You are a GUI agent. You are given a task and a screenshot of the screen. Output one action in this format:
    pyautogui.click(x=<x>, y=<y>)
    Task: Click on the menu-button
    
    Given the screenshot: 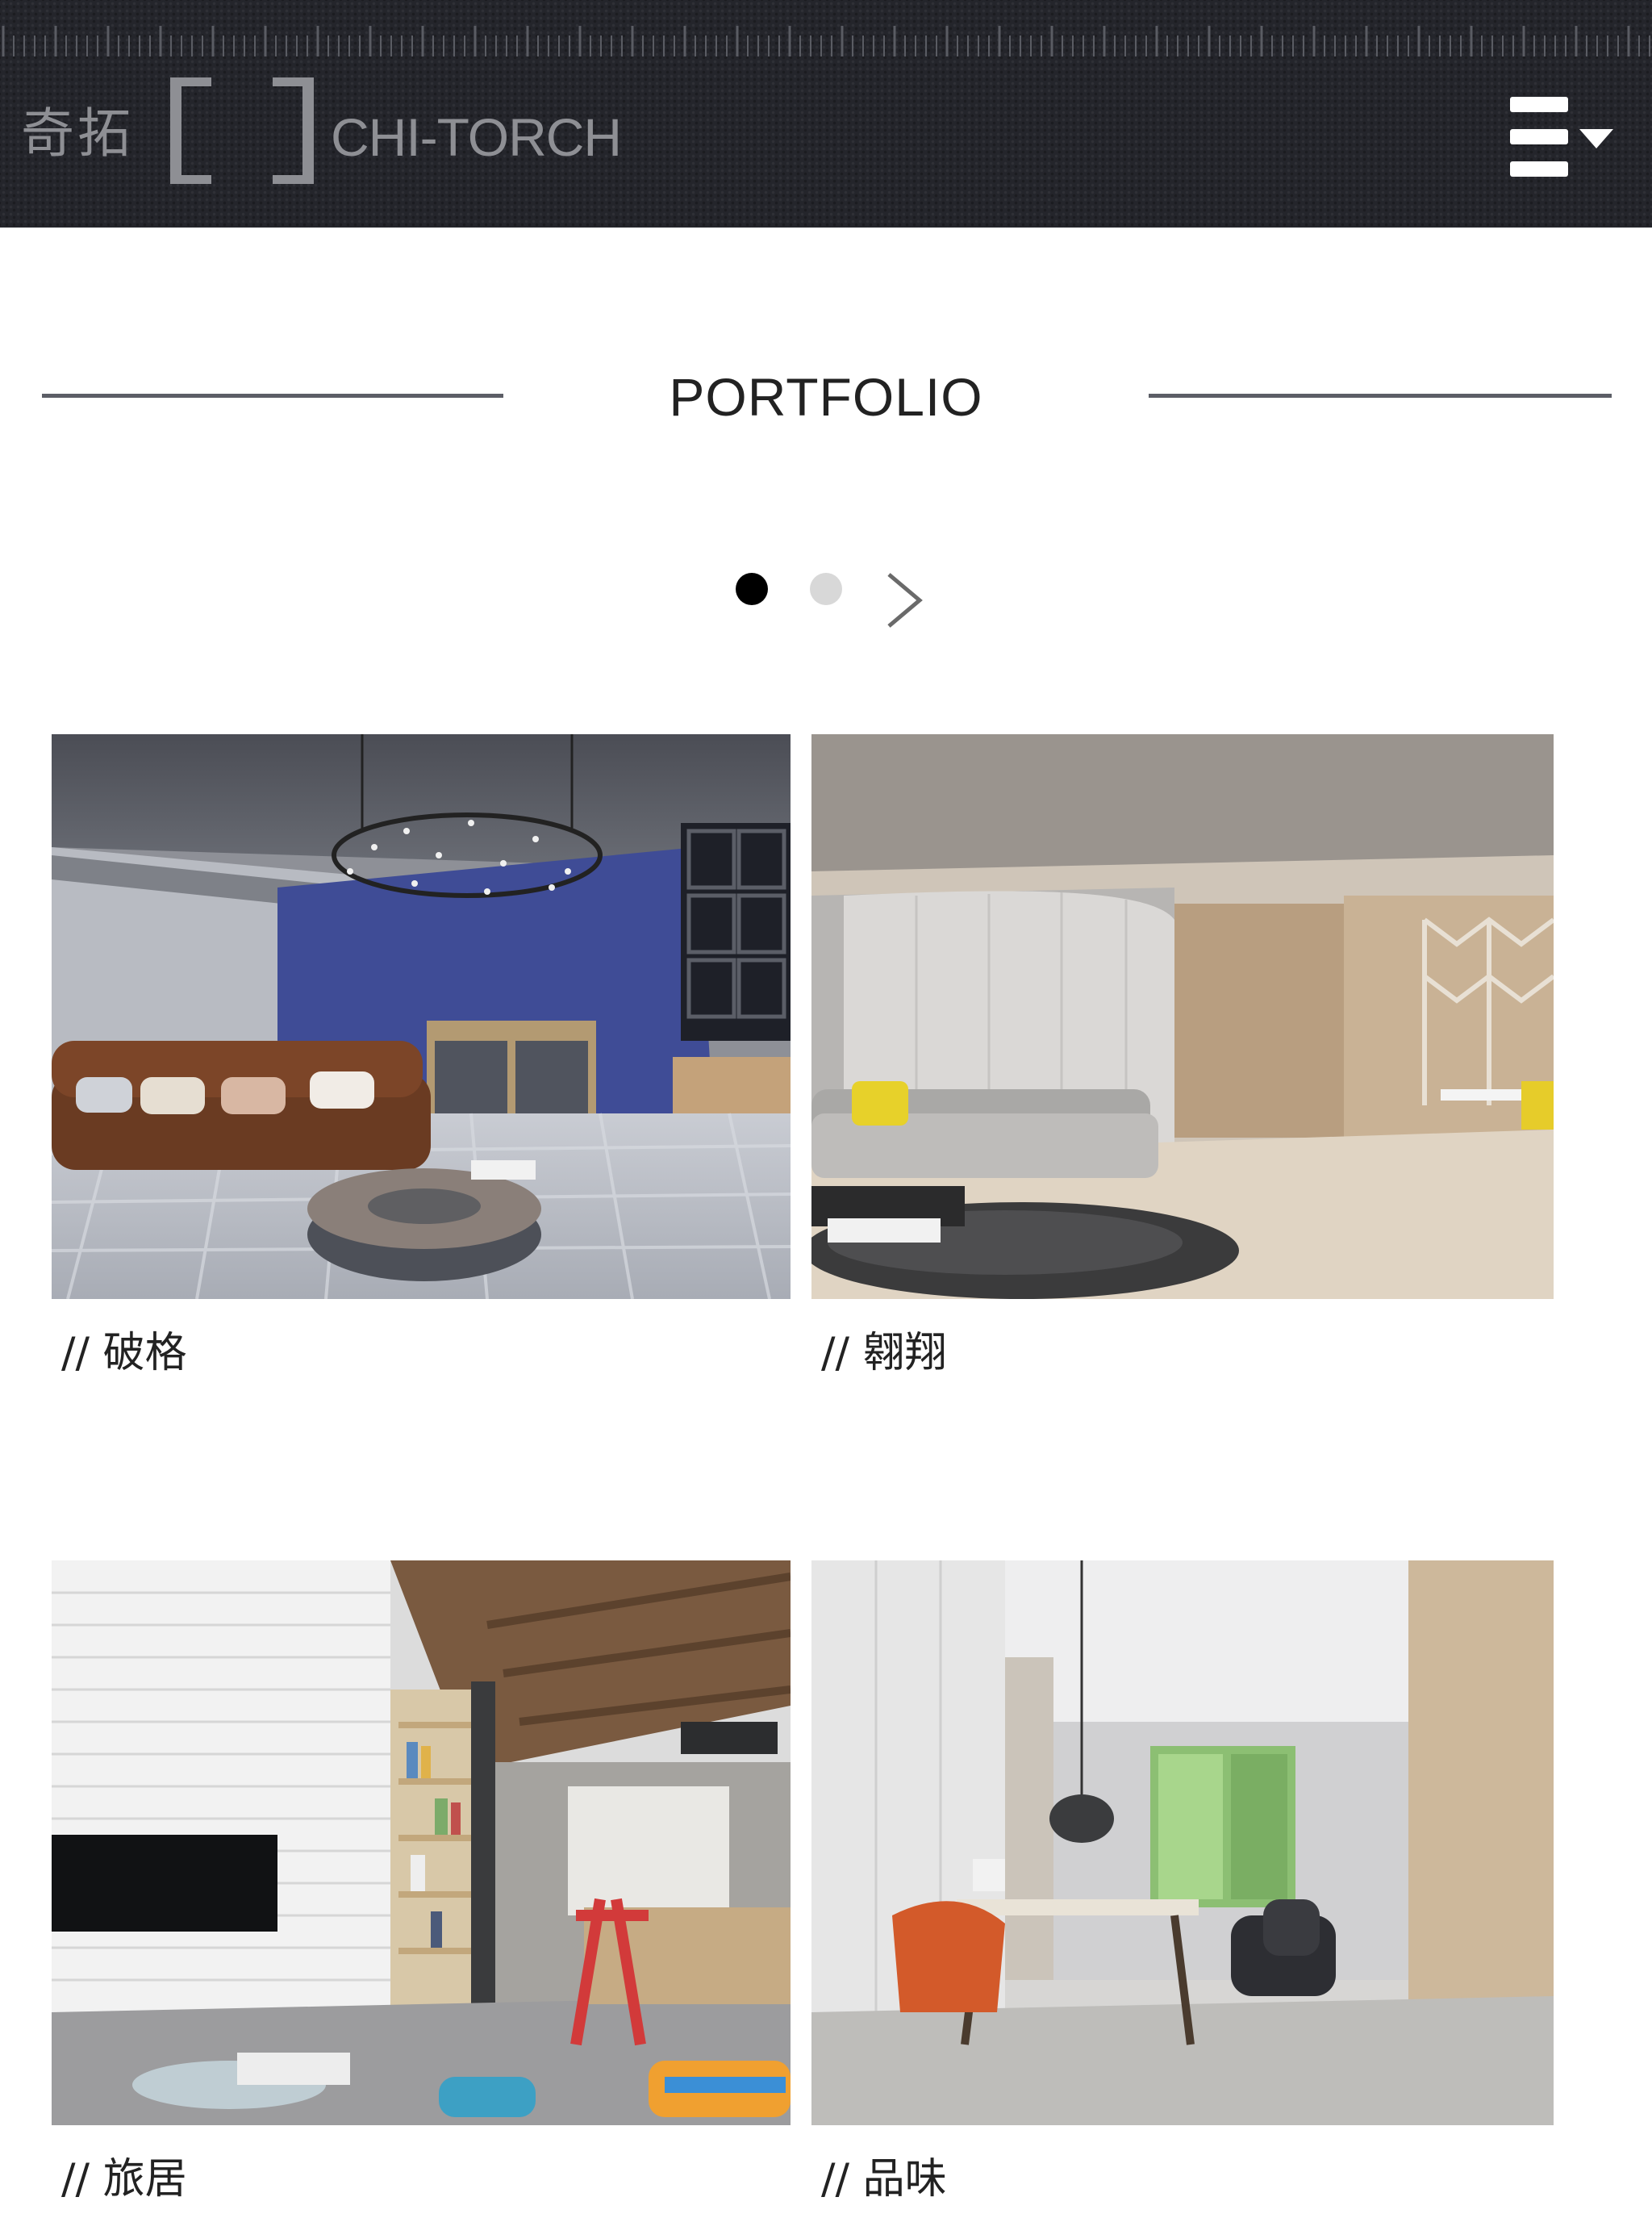 What is the action you would take?
    pyautogui.click(x=1562, y=137)
    